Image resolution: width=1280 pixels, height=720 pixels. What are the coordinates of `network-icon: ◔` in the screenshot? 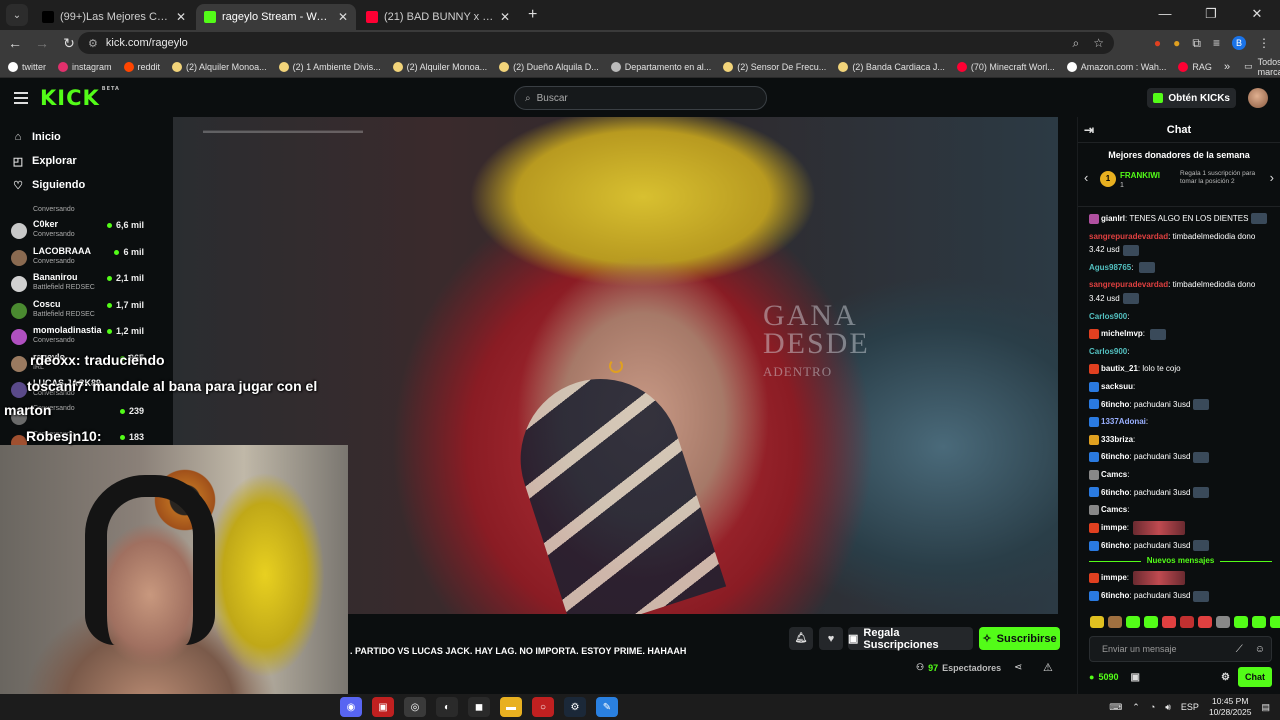 It's located at (1152, 707).